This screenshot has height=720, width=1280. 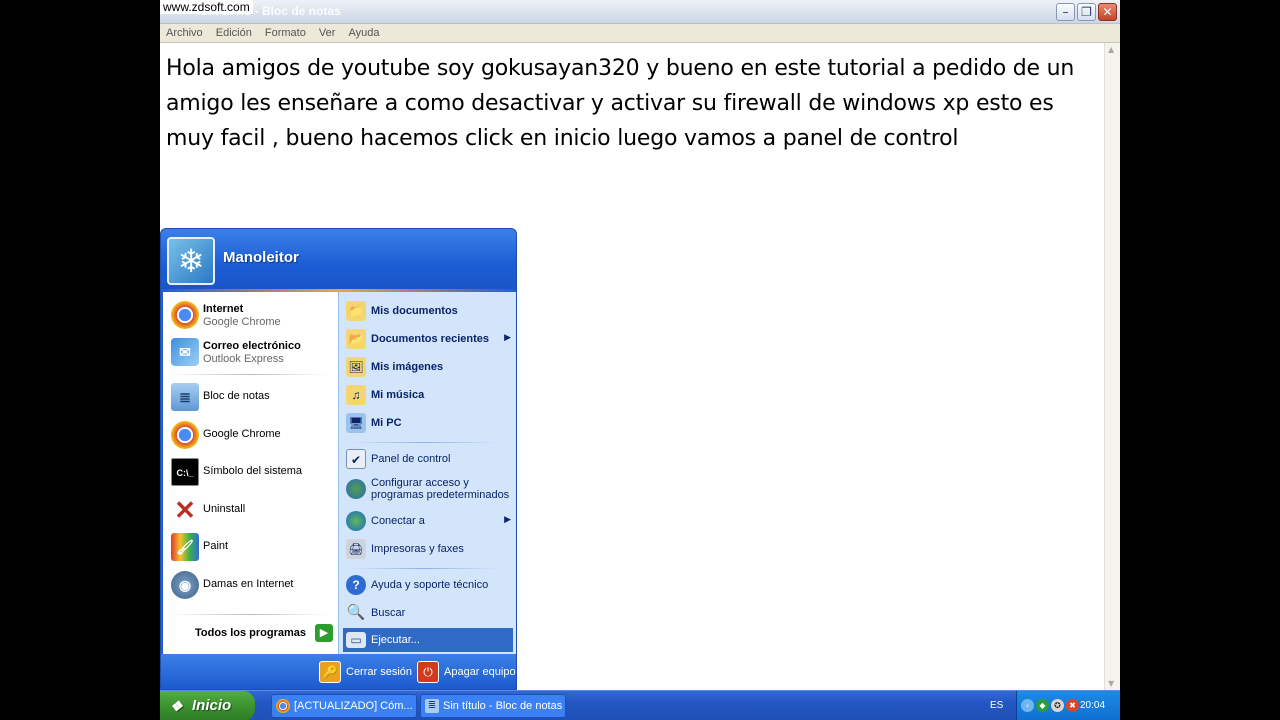 What do you see at coordinates (996, 705) in the screenshot?
I see `language-indicator: ES` at bounding box center [996, 705].